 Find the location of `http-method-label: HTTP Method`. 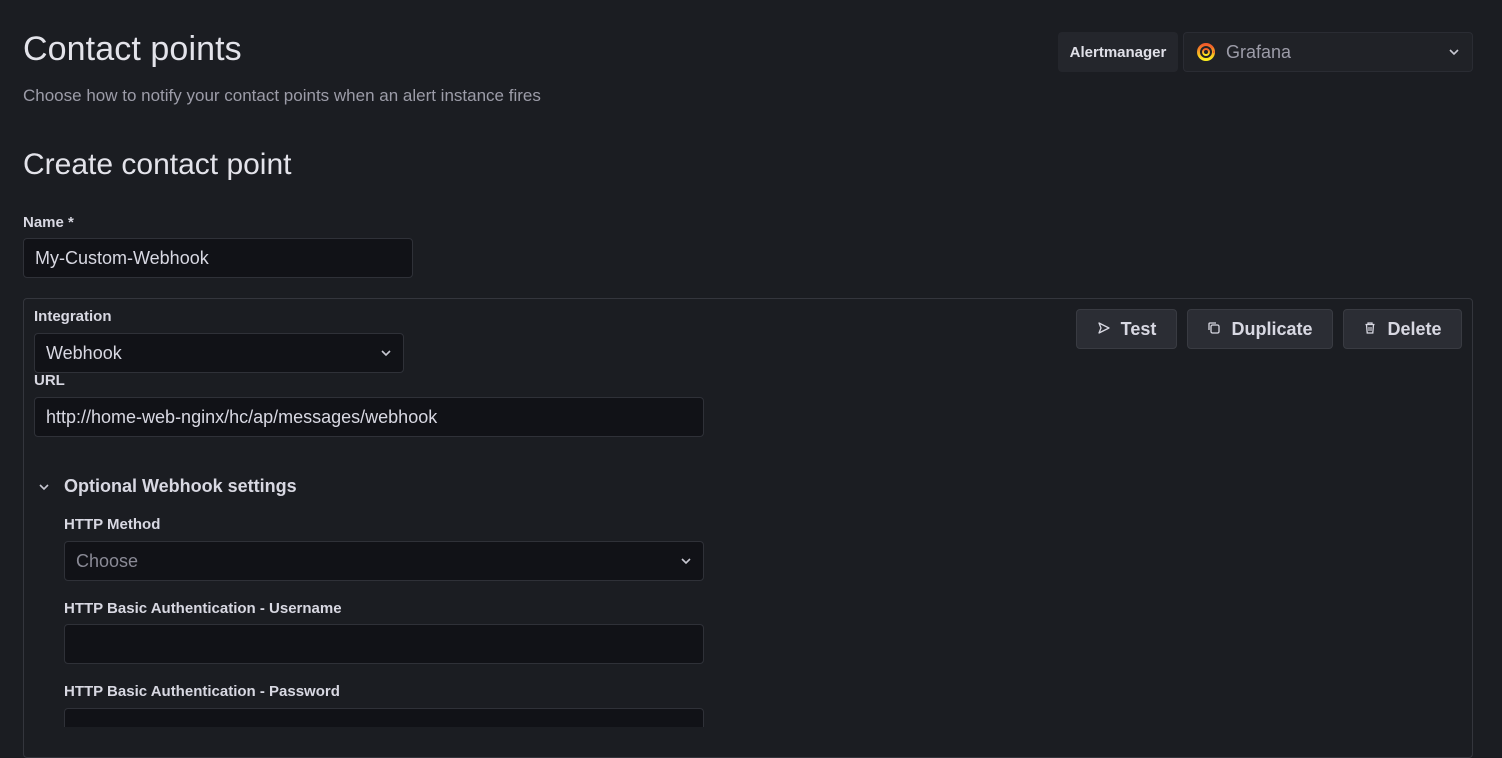

http-method-label: HTTP Method is located at coordinates (112, 524).